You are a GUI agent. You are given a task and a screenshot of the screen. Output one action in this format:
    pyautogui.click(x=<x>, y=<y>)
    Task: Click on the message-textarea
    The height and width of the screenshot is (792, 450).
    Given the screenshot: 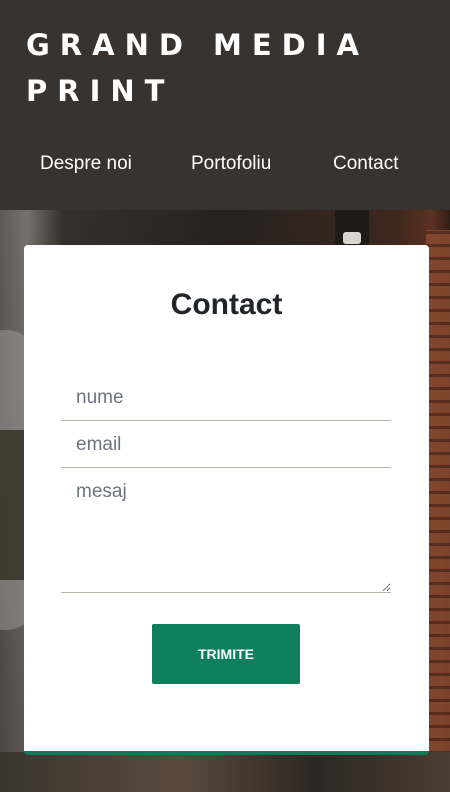 What is the action you would take?
    pyautogui.click(x=226, y=533)
    